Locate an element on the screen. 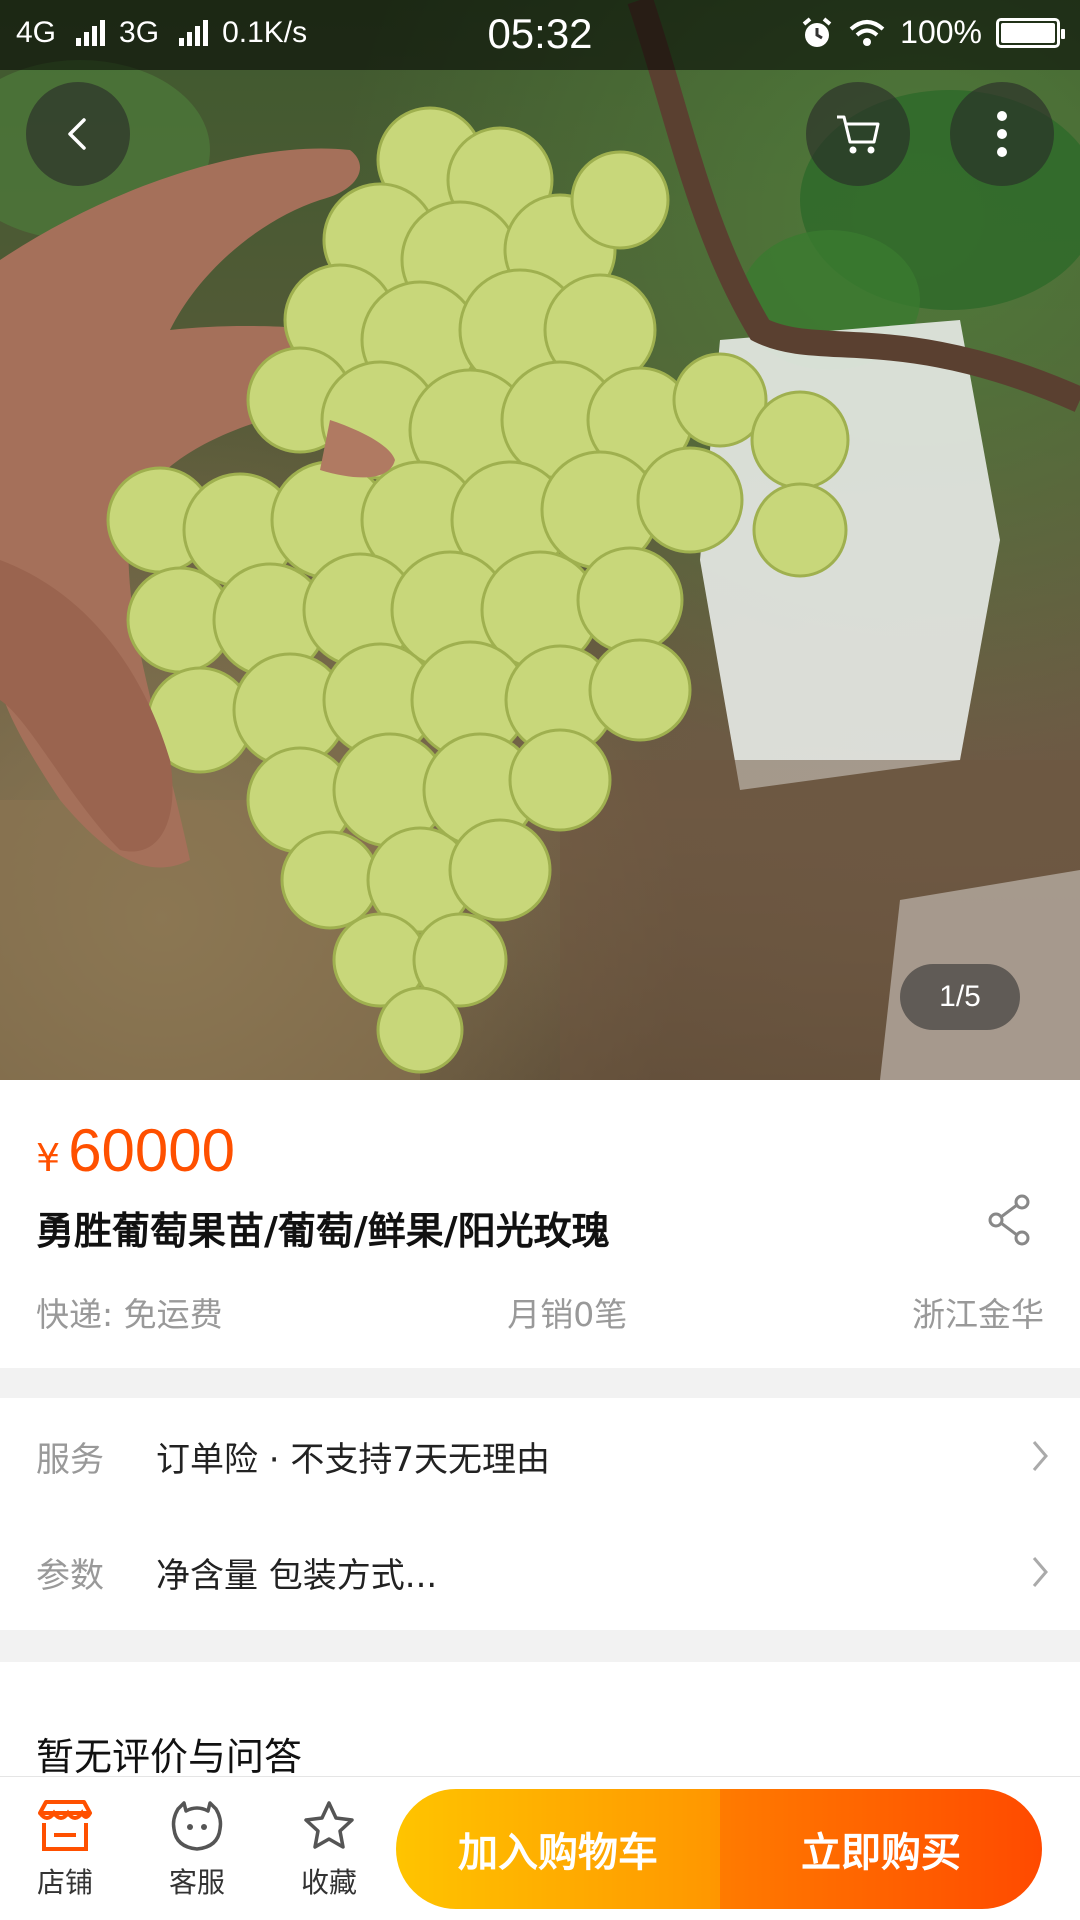 The image size is (1080, 1920). purchase-buttons: 加入购物车 立即购买 is located at coordinates (719, 1849).